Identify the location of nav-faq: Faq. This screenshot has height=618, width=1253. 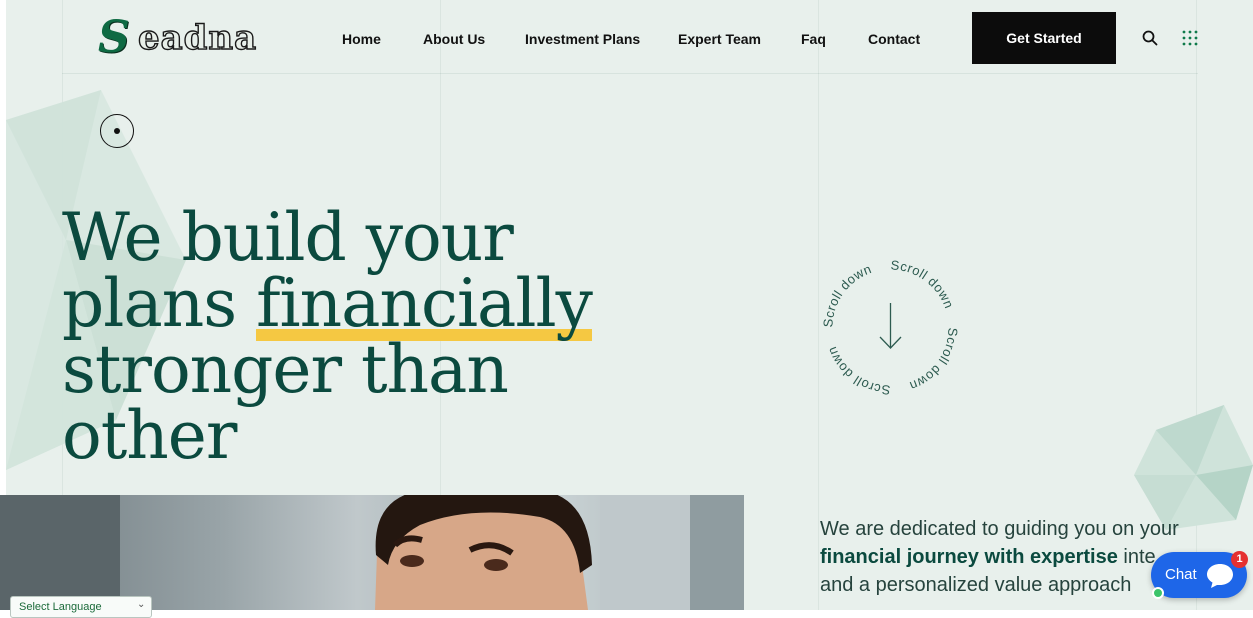
(813, 39).